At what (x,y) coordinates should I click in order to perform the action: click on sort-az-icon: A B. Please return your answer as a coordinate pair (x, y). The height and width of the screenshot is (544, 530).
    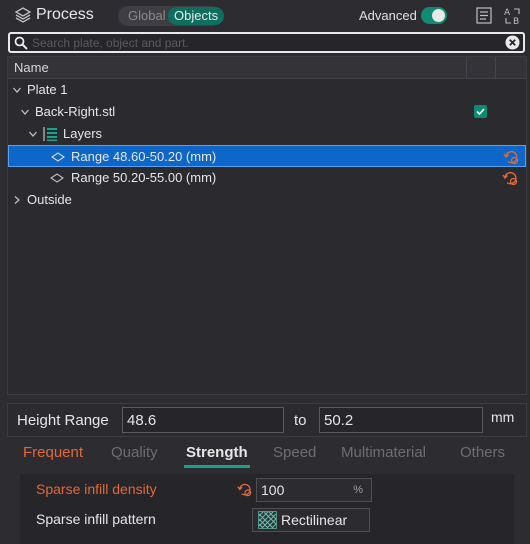
    Looking at the image, I should click on (513, 16).